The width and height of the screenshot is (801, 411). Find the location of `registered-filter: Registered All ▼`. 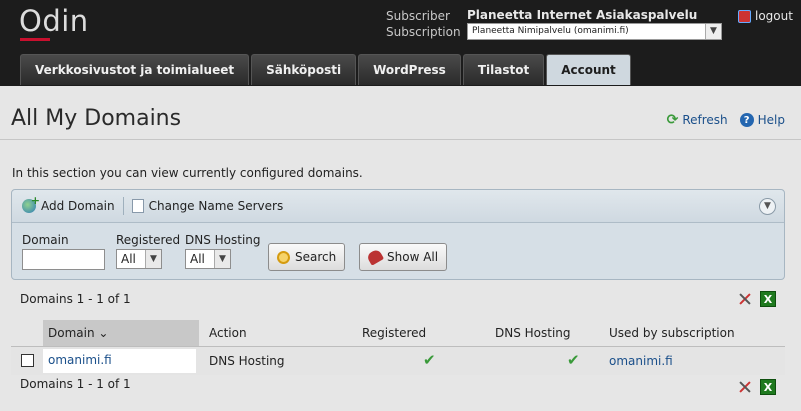

registered-filter: Registered All ▼ is located at coordinates (148, 251).